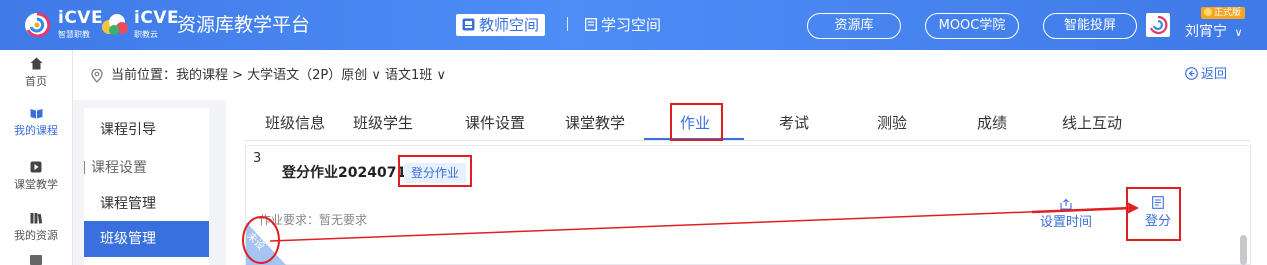 This screenshot has height=265, width=1267. I want to click on group-marker, so click(84, 167).